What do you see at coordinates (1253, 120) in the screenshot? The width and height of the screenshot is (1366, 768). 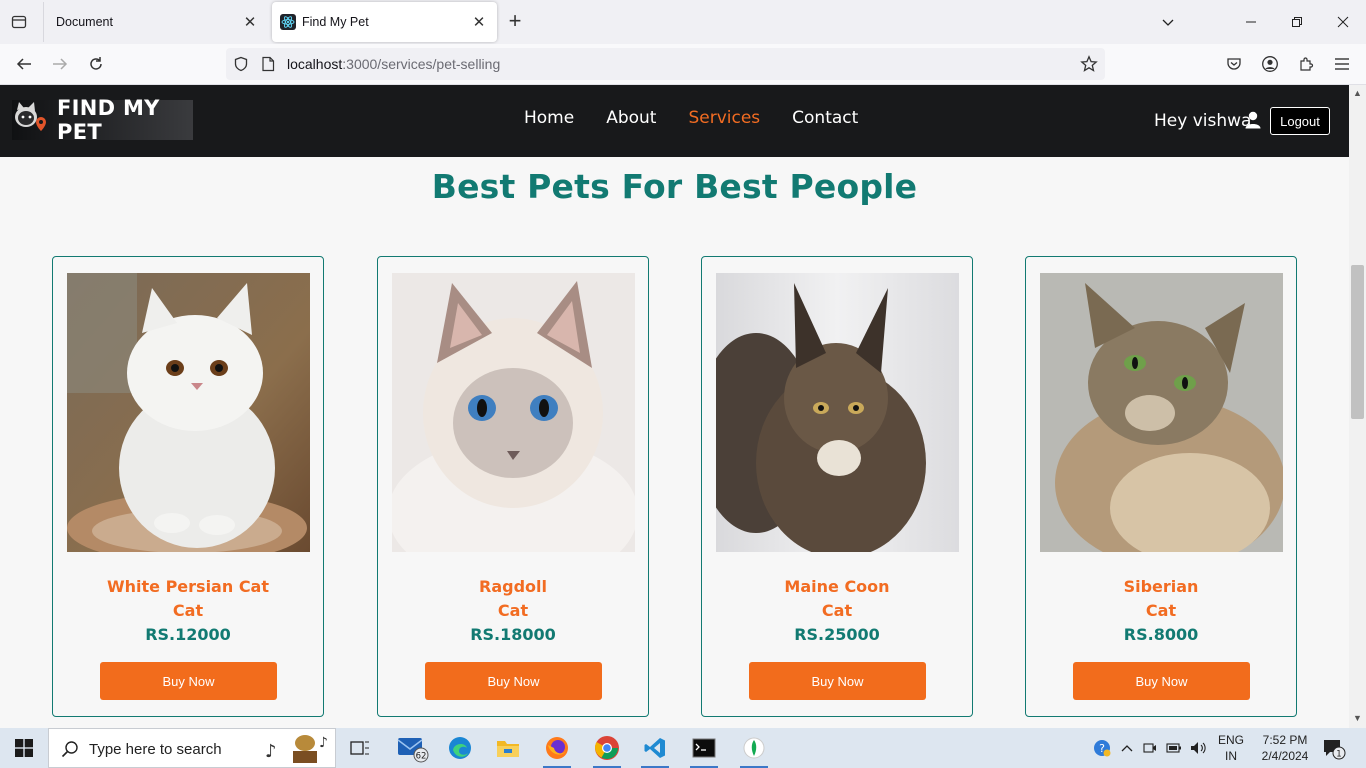 I see `user-icon` at bounding box center [1253, 120].